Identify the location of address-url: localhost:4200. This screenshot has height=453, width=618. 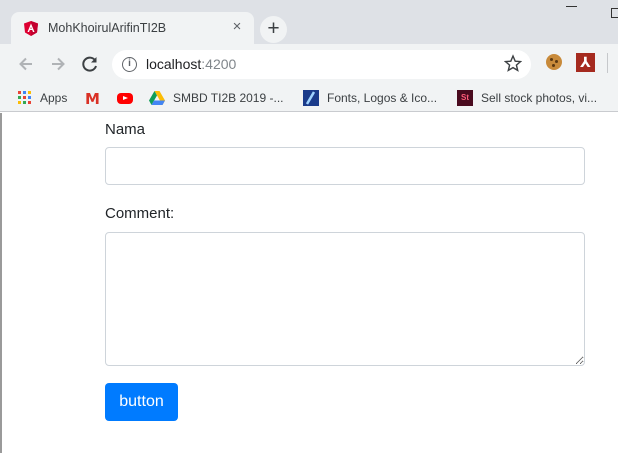
(191, 64).